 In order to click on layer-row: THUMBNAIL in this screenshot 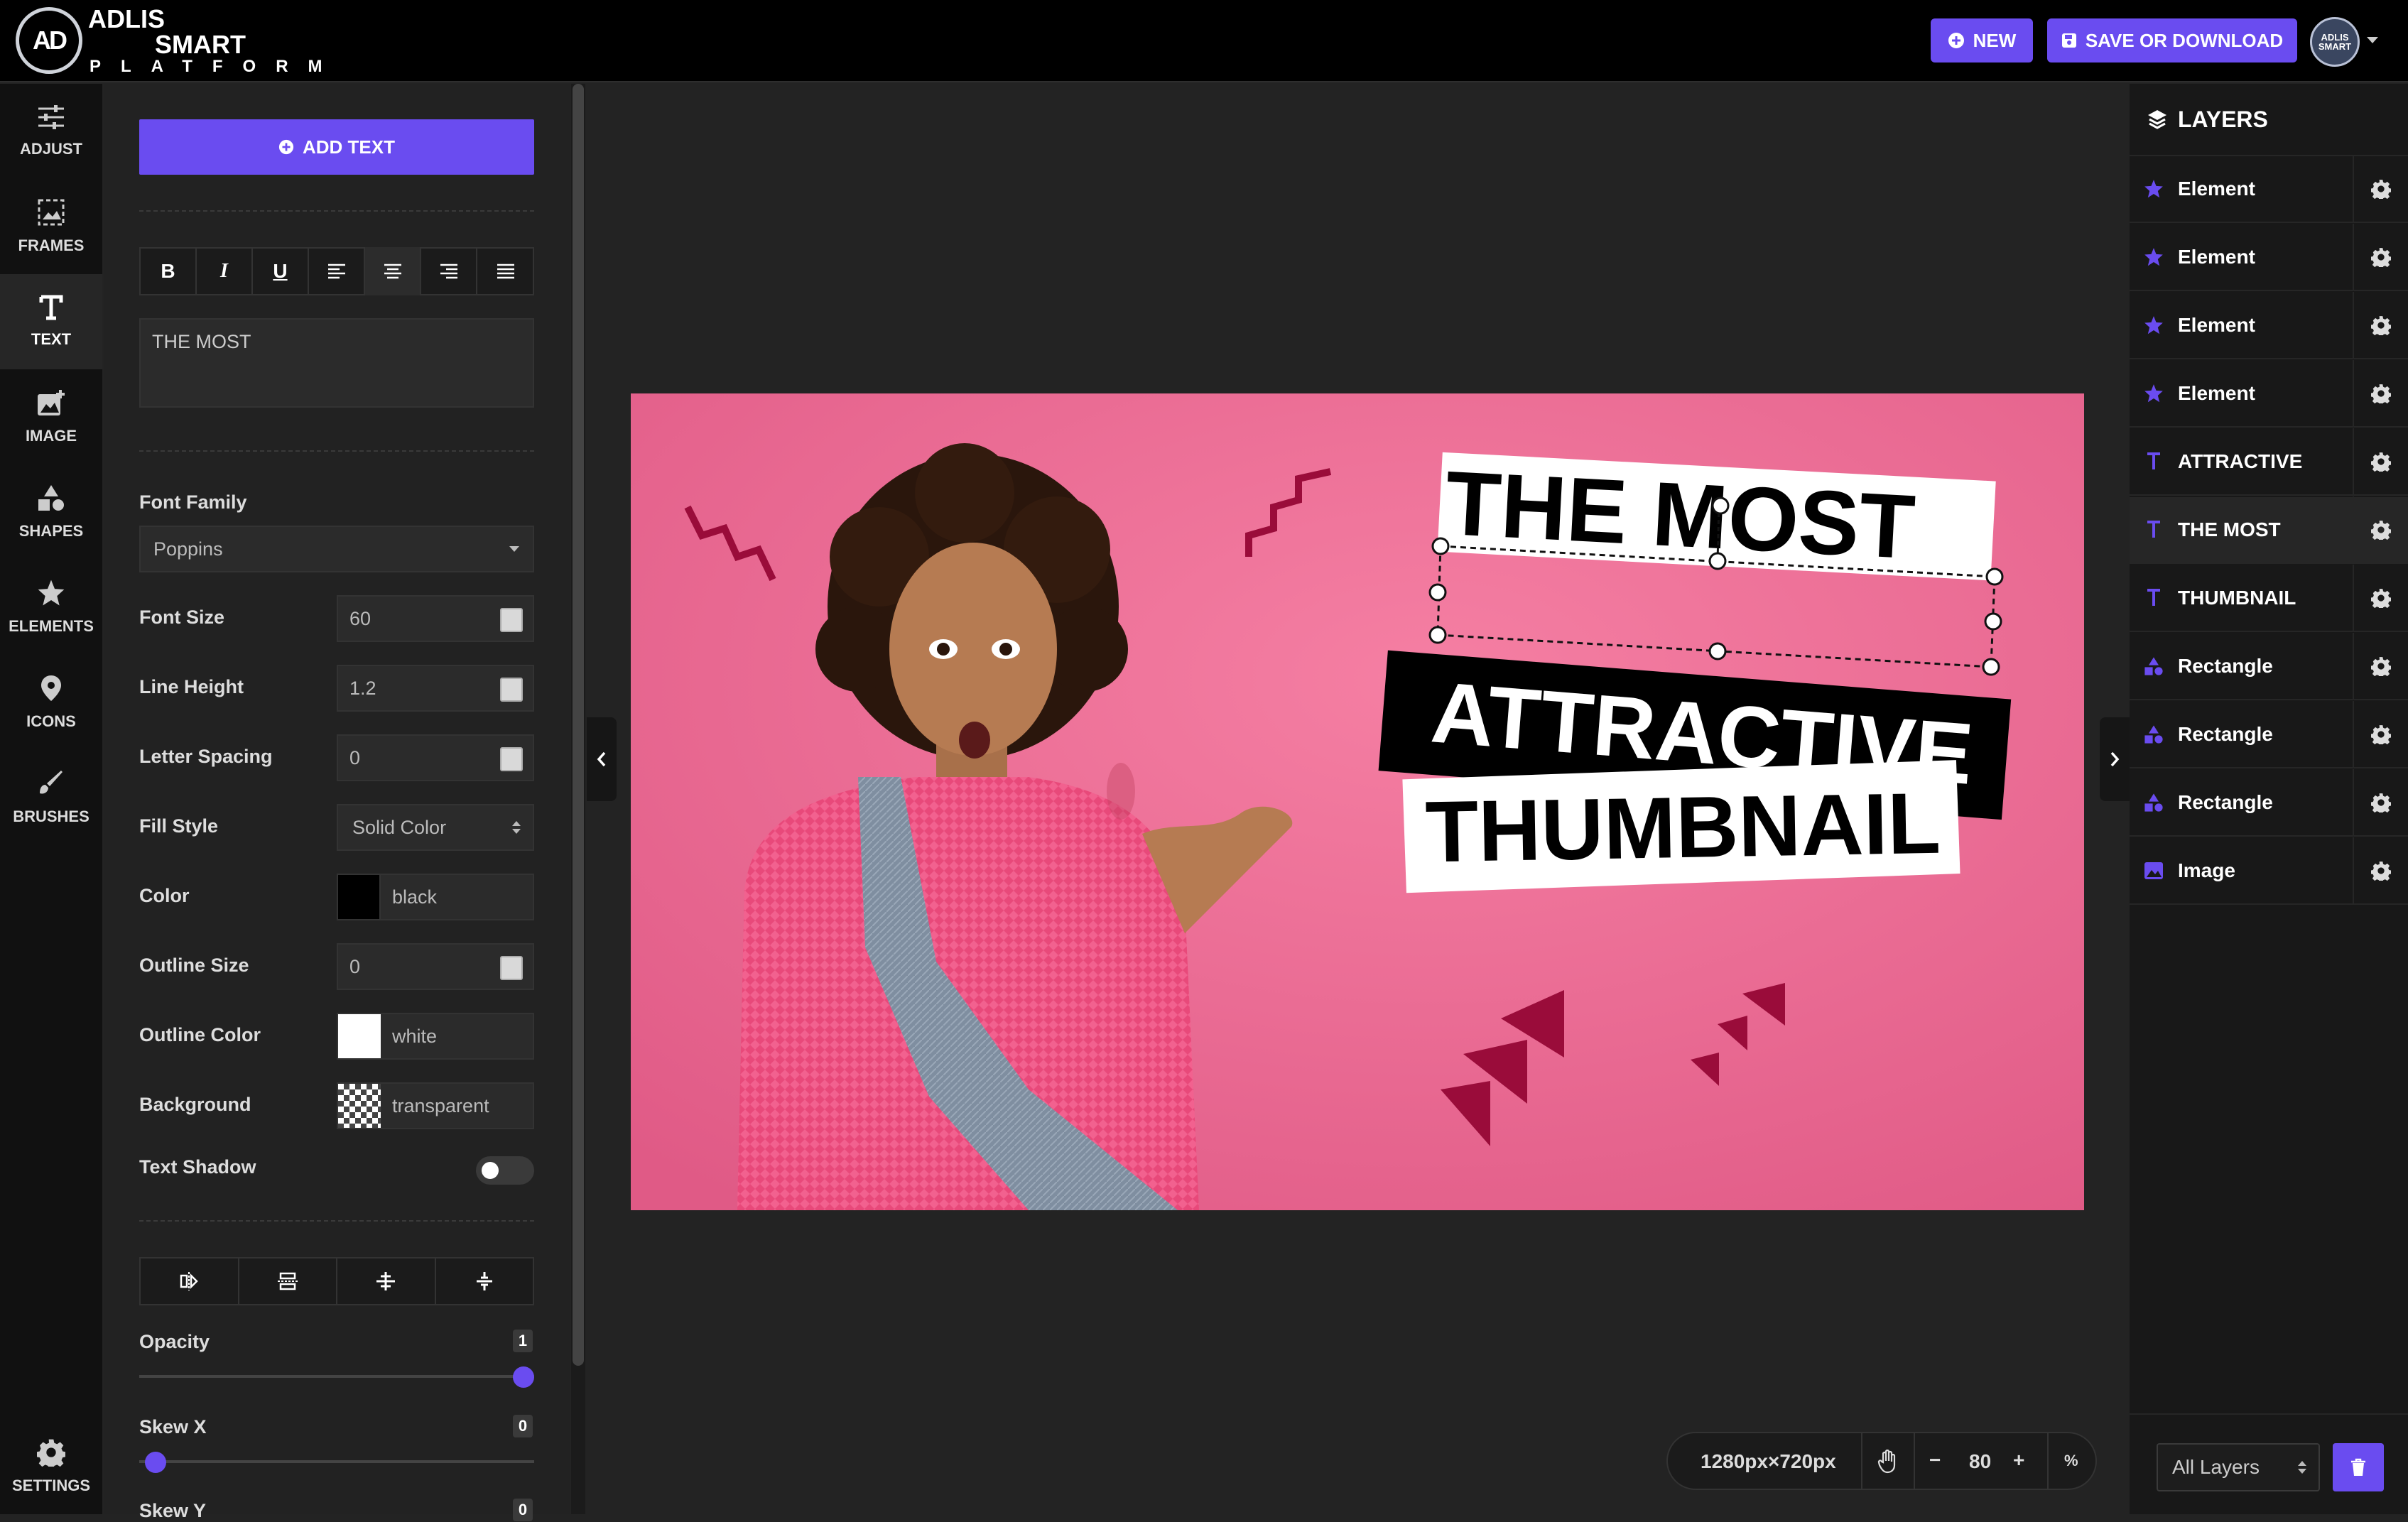, I will do `click(2269, 598)`.